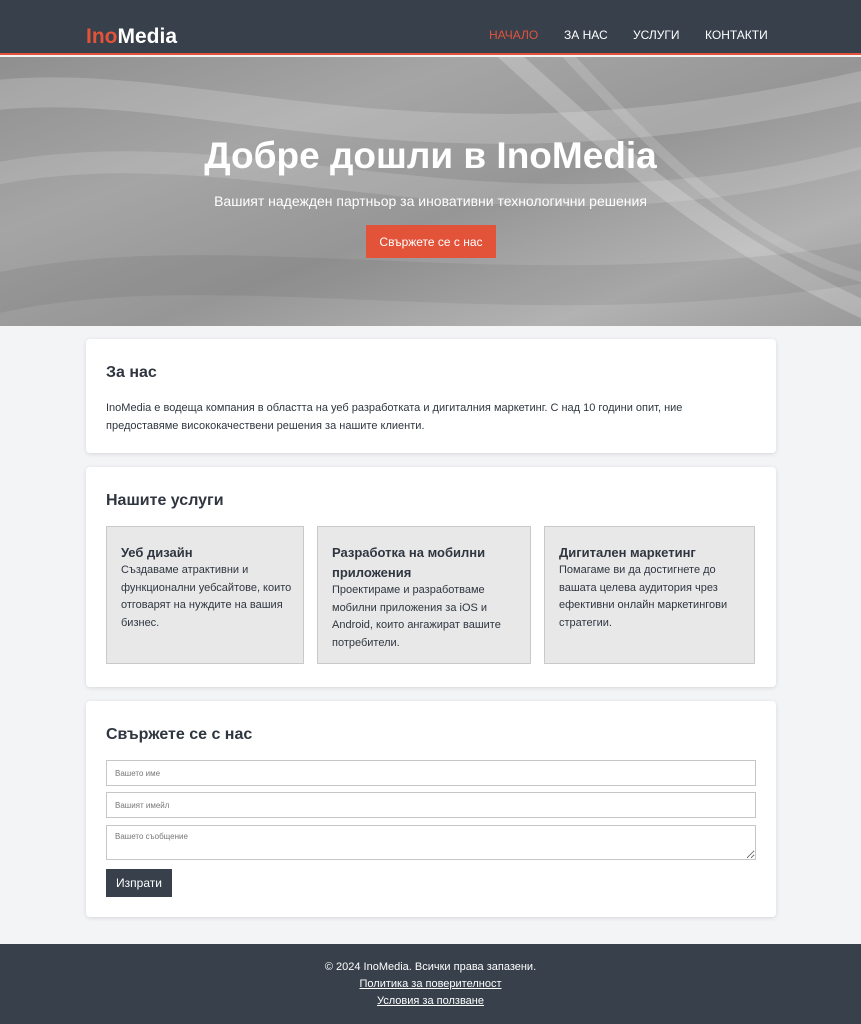 The width and height of the screenshot is (861, 1024). I want to click on services-title: Нашите услуги, so click(165, 500).